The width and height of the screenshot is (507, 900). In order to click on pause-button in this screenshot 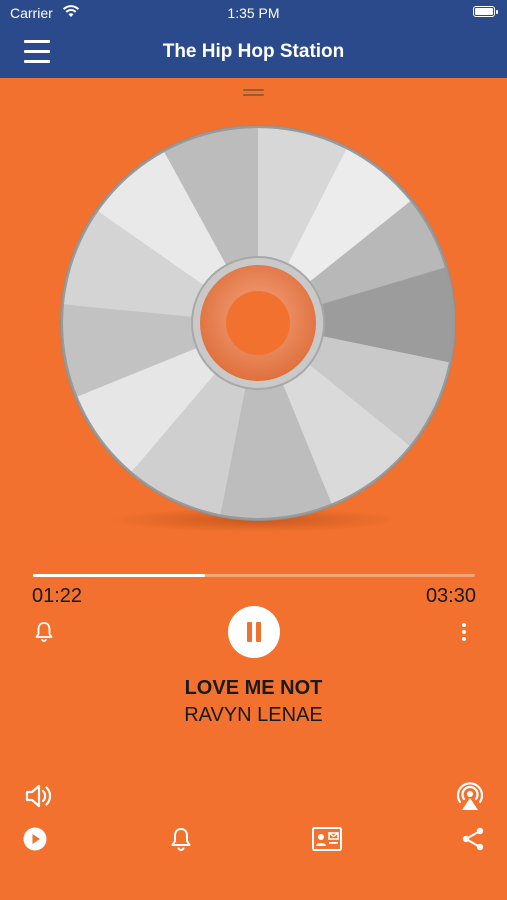, I will do `click(254, 632)`.